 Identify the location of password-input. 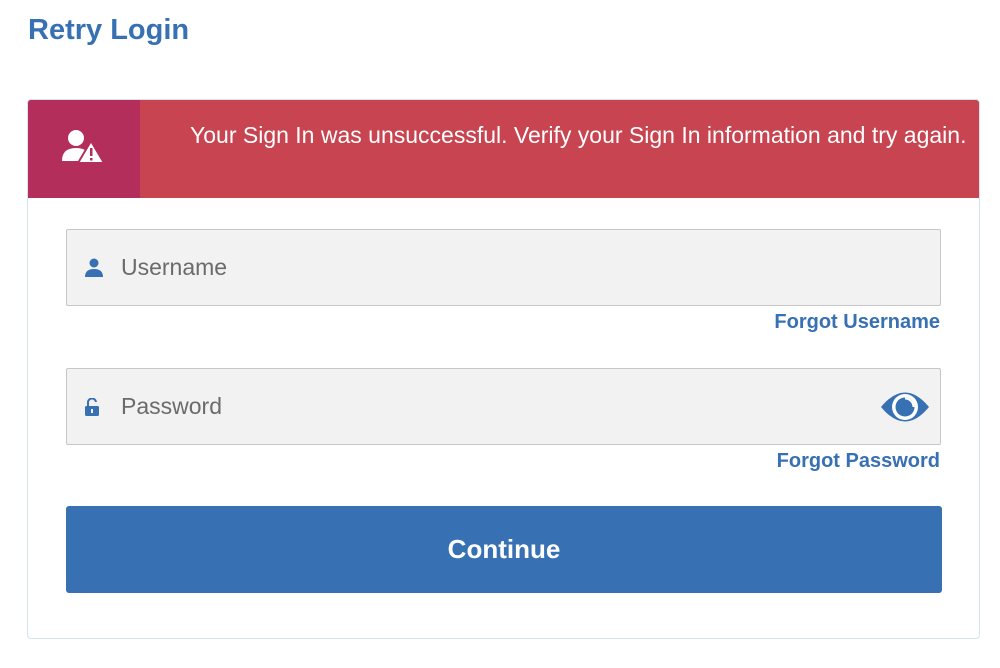
(495, 406).